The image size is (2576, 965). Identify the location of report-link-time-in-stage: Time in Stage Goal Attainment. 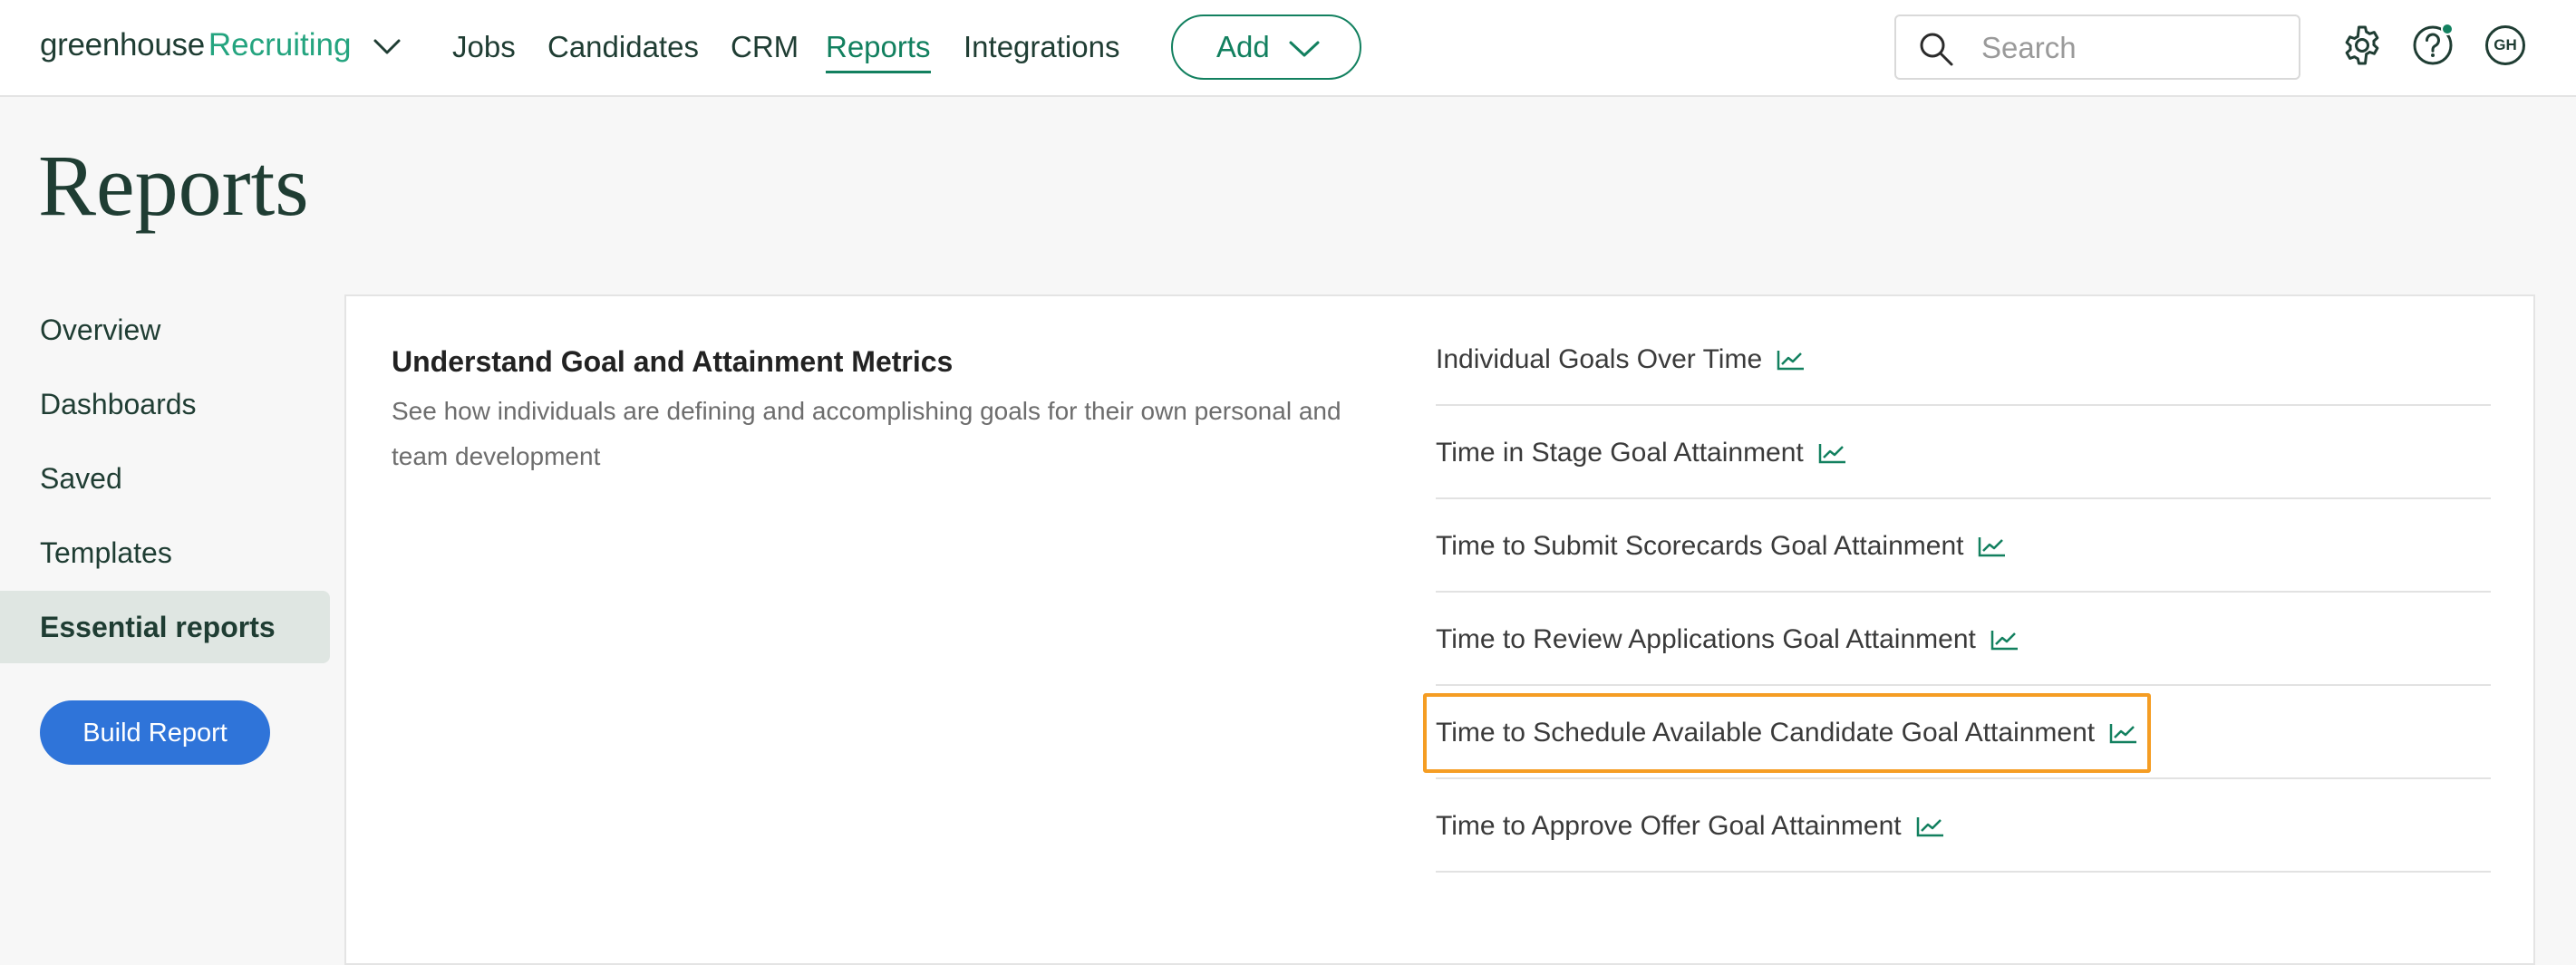
(1641, 453).